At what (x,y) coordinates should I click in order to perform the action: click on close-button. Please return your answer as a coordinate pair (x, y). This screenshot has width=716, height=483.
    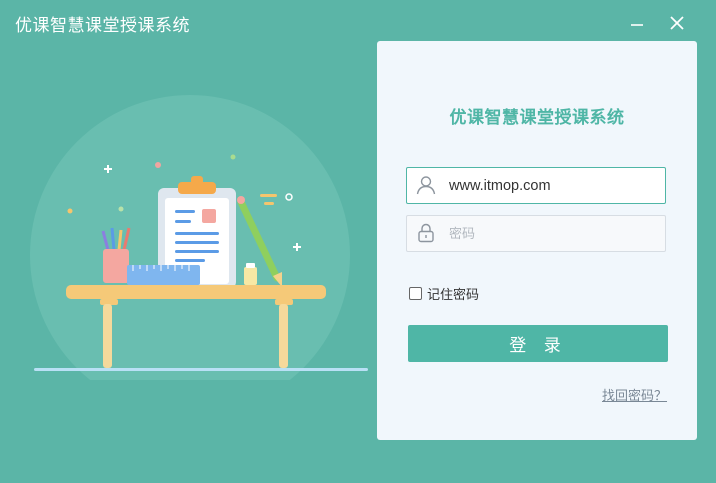
    Looking at the image, I should click on (677, 23).